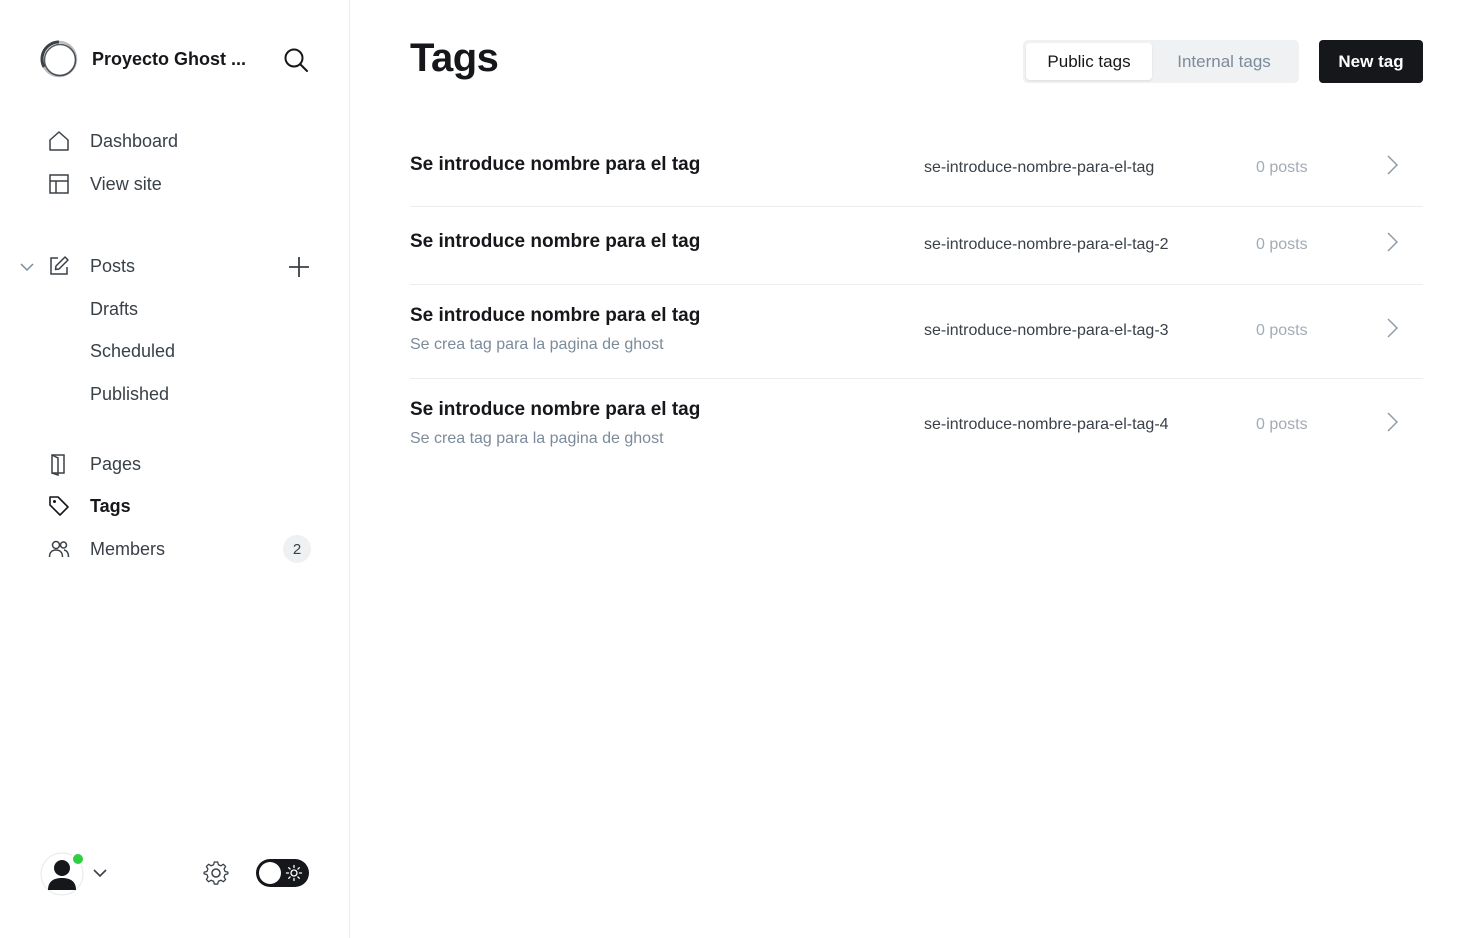  What do you see at coordinates (114, 309) in the screenshot?
I see `nav-drafts: Drafts` at bounding box center [114, 309].